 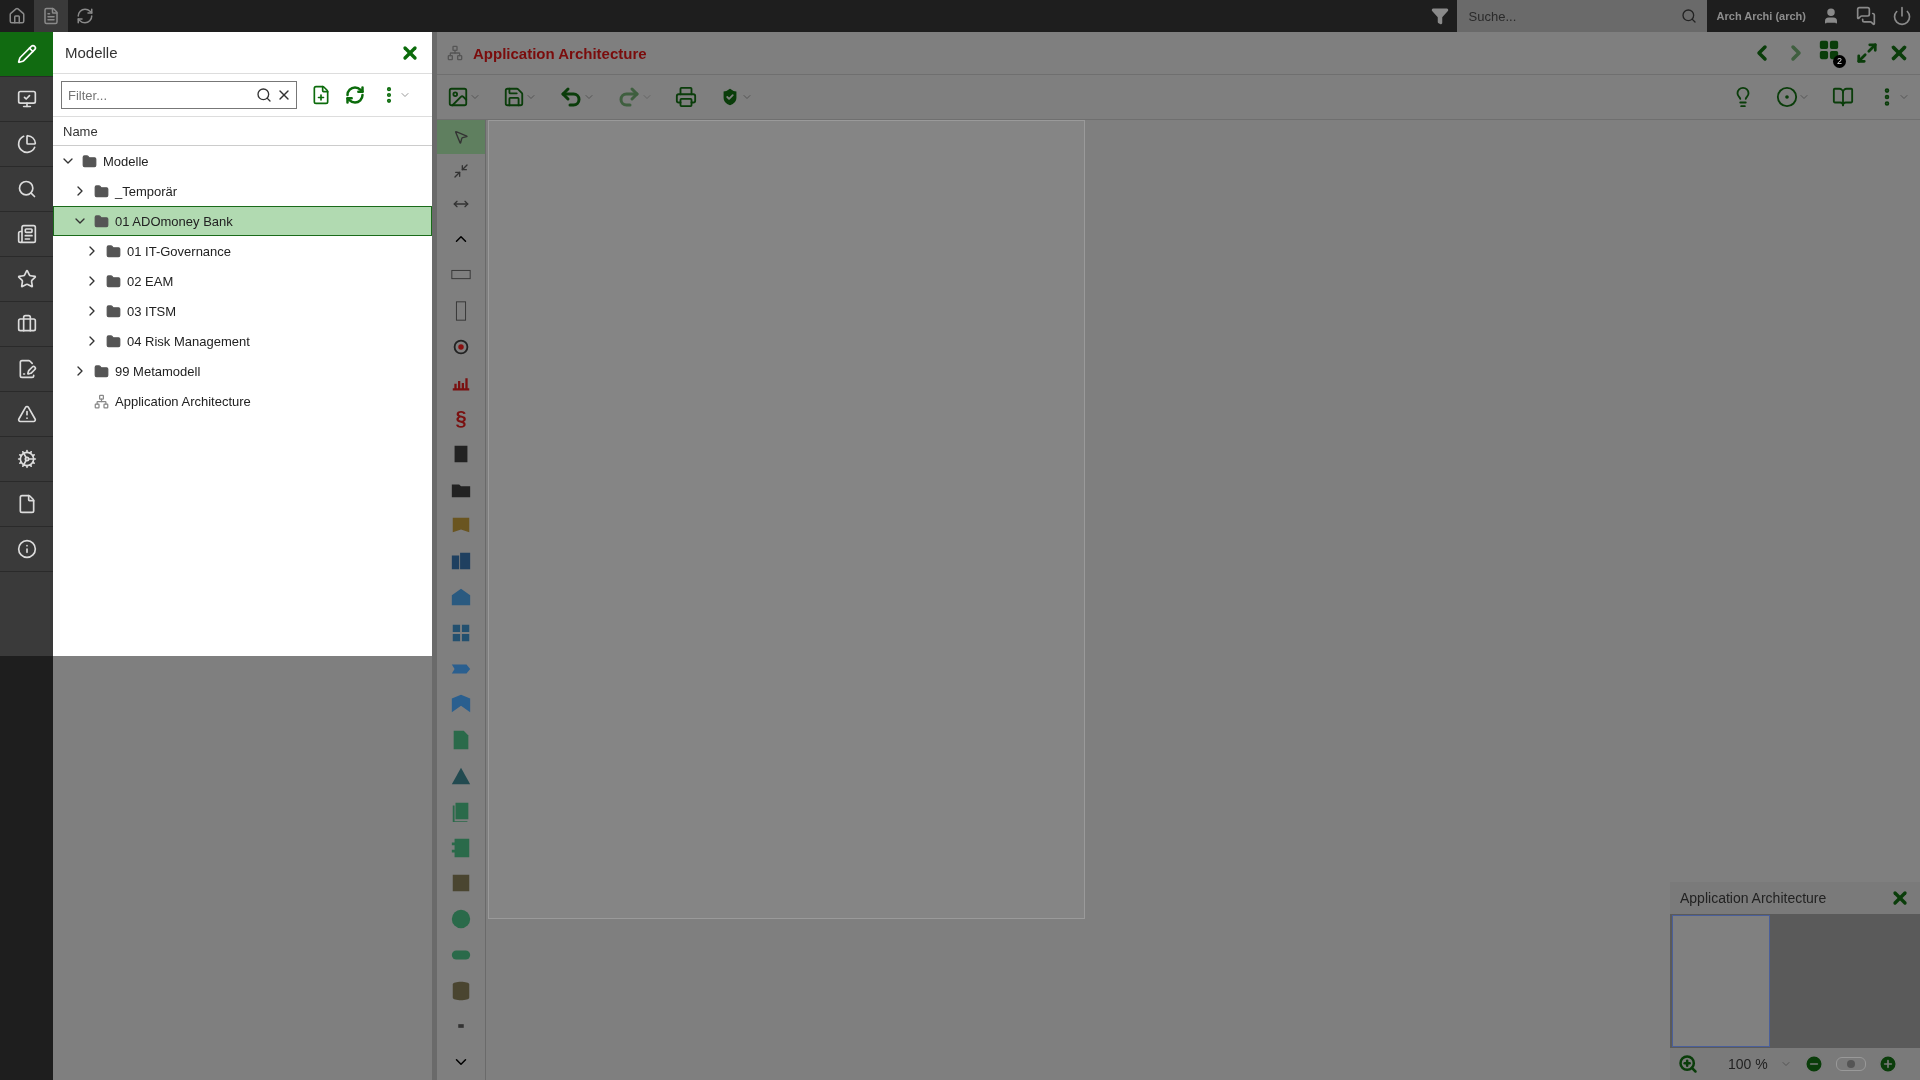 What do you see at coordinates (321, 95) in the screenshot?
I see `new-file-icon` at bounding box center [321, 95].